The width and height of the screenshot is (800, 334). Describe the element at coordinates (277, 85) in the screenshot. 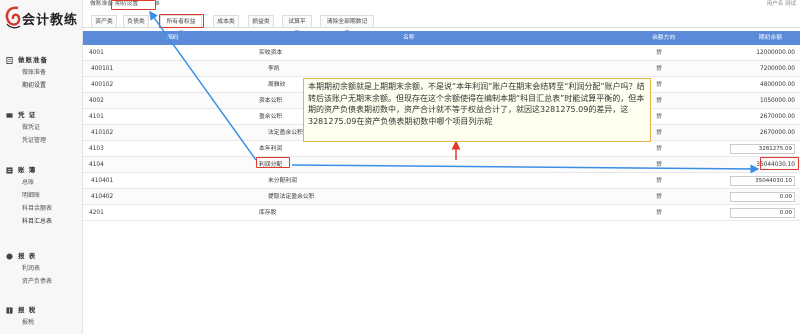

I see `row-name: 周雅欣` at that location.